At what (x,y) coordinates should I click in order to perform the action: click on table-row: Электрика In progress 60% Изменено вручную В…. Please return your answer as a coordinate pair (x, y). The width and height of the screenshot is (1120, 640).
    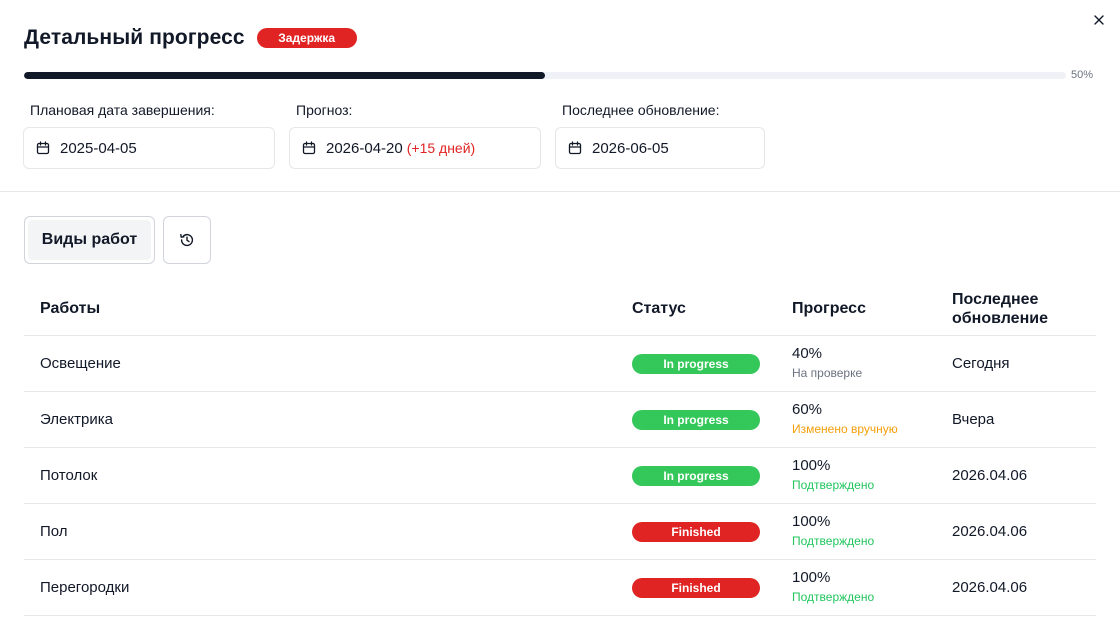
    Looking at the image, I should click on (560, 420).